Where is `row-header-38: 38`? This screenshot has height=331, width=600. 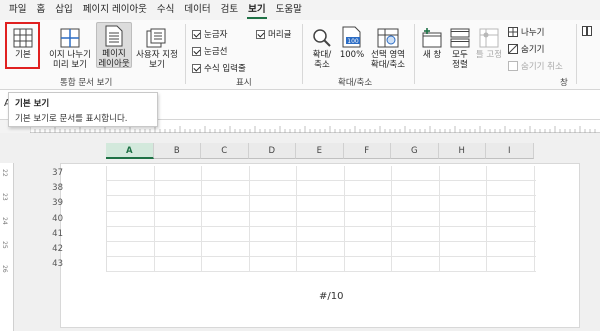
row-header-38: 38 is located at coordinates (55, 188).